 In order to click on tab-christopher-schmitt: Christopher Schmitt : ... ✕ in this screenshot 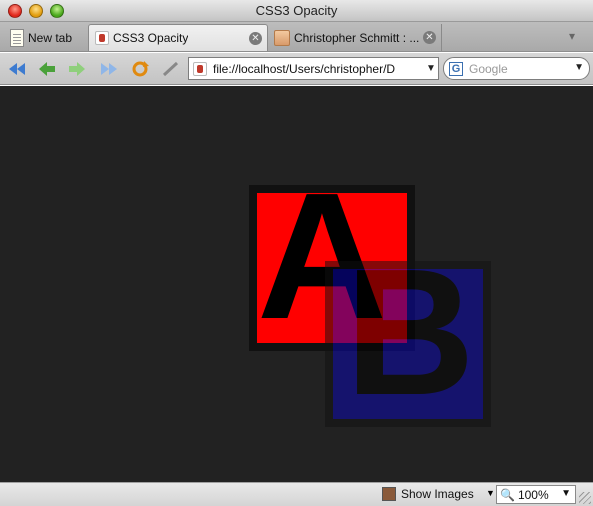, I will do `click(355, 37)`.